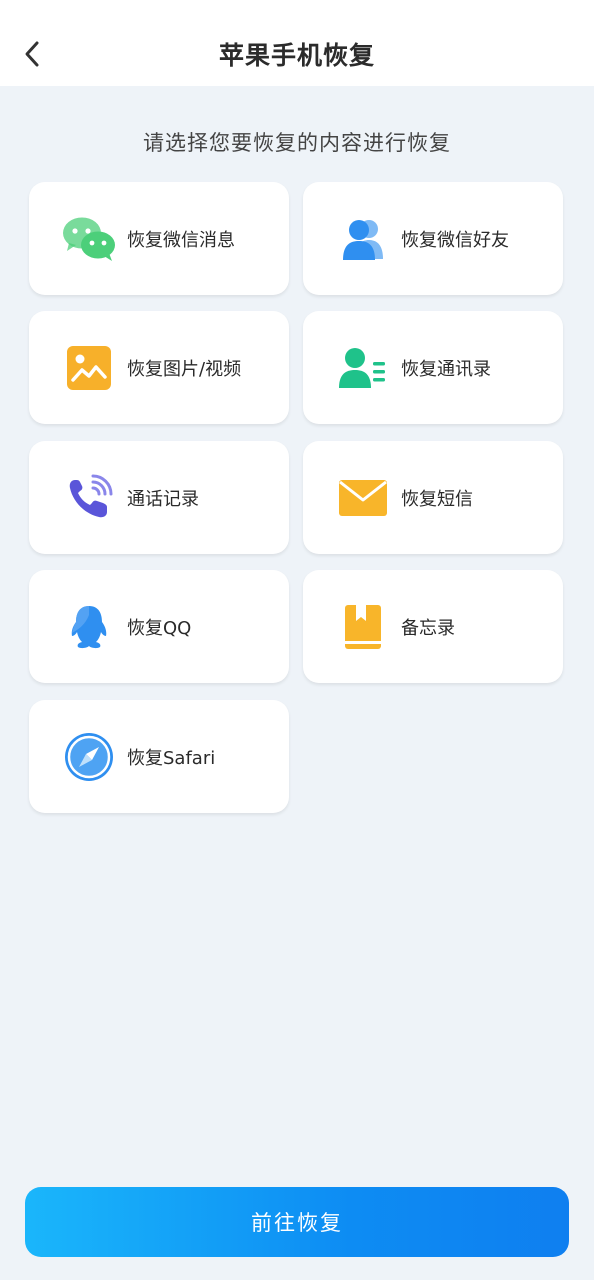  What do you see at coordinates (437, 499) in the screenshot?
I see `option-label: 恢复短信` at bounding box center [437, 499].